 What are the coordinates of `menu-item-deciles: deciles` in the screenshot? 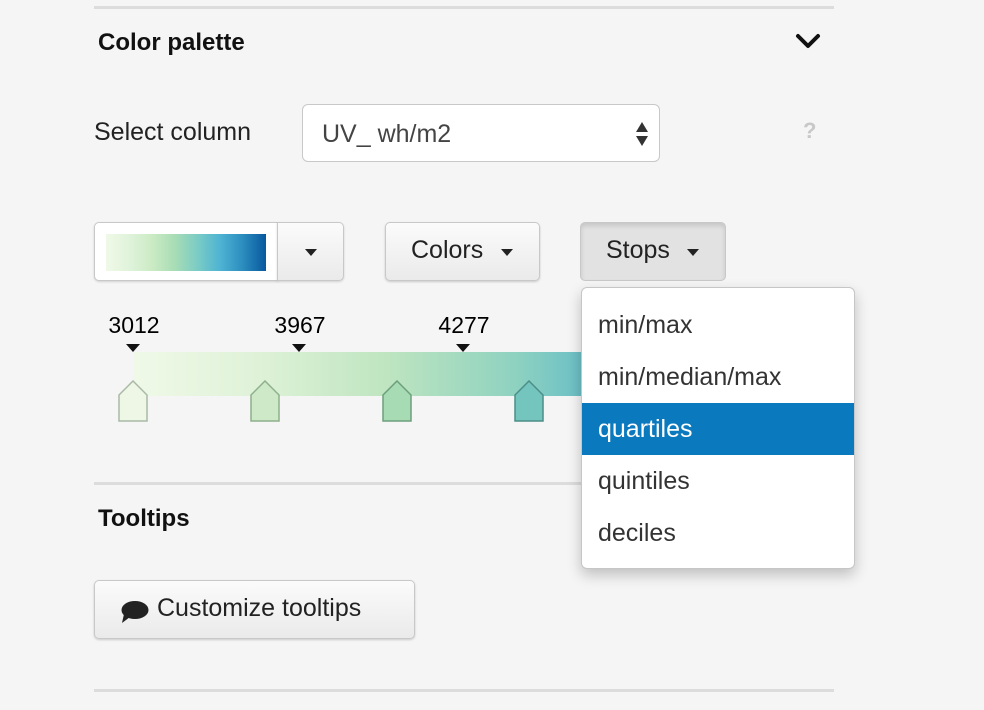 It's located at (718, 533).